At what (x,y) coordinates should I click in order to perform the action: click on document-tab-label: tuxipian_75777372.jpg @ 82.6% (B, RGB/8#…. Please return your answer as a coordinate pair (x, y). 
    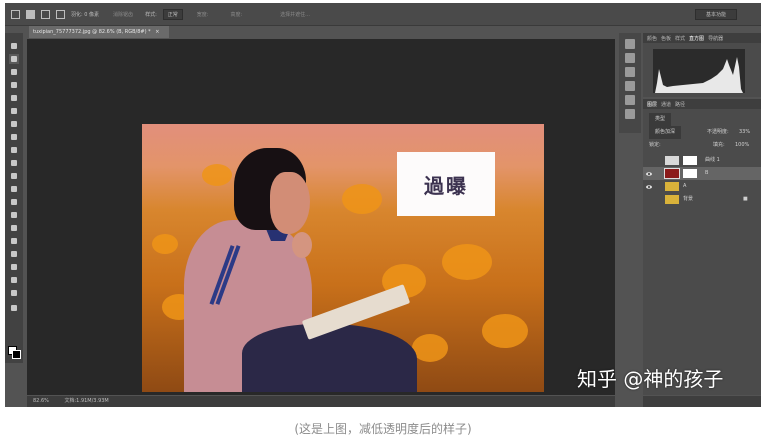
    Looking at the image, I should click on (92, 32).